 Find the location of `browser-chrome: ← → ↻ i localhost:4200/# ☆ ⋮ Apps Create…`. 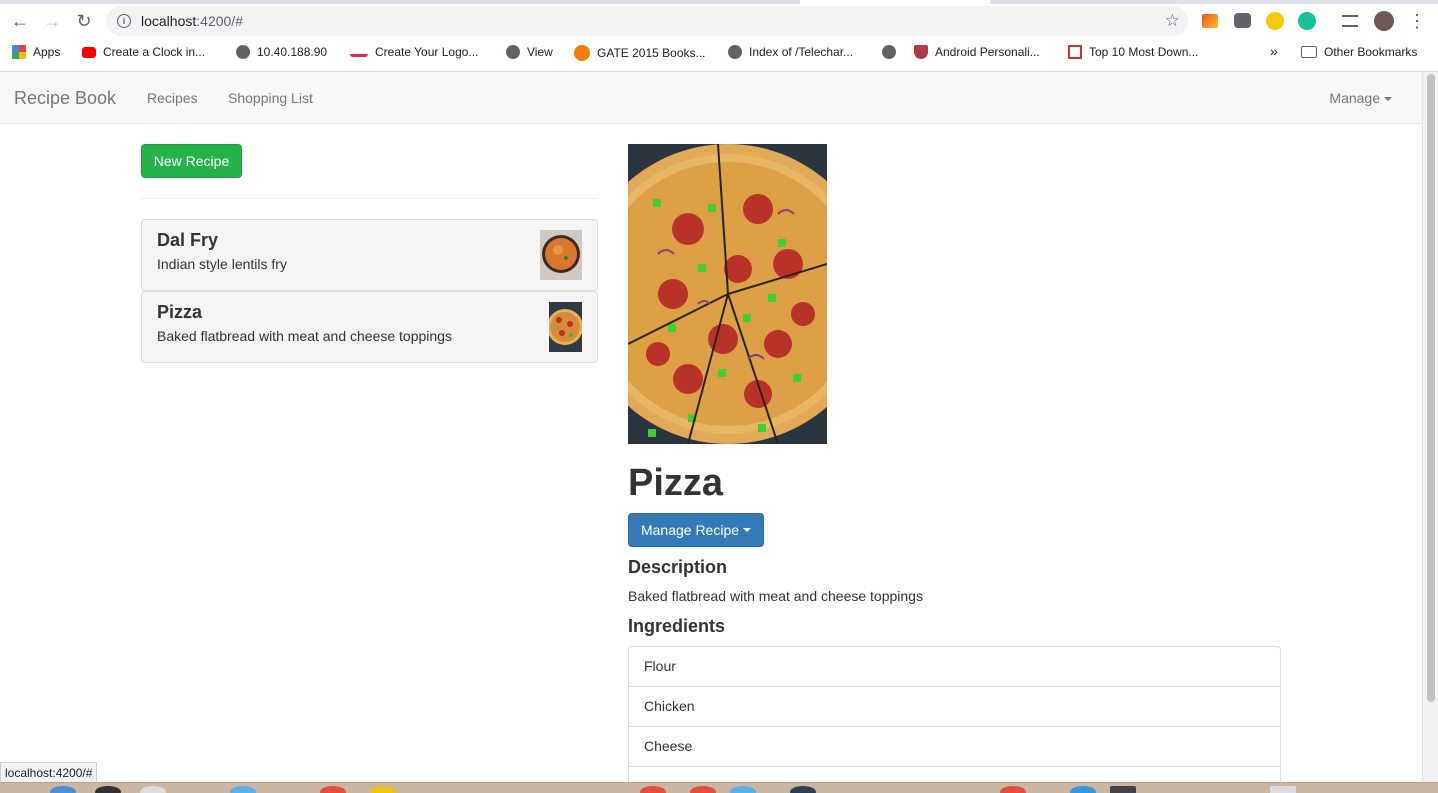

browser-chrome: ← → ↻ i localhost:4200/# ☆ ⋮ Apps Create… is located at coordinates (719, 36).